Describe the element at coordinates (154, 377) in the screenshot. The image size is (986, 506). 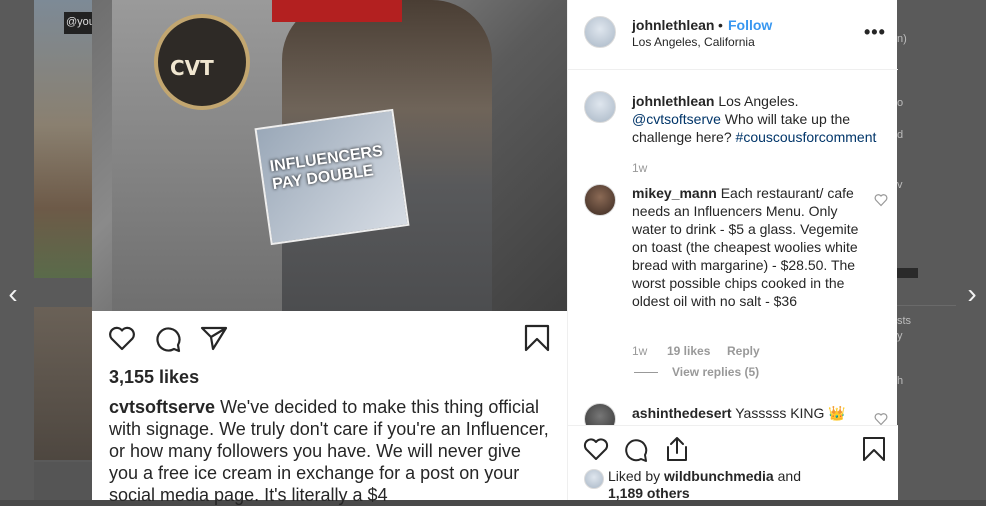
I see `post-likes-count: 3,155 likes` at that location.